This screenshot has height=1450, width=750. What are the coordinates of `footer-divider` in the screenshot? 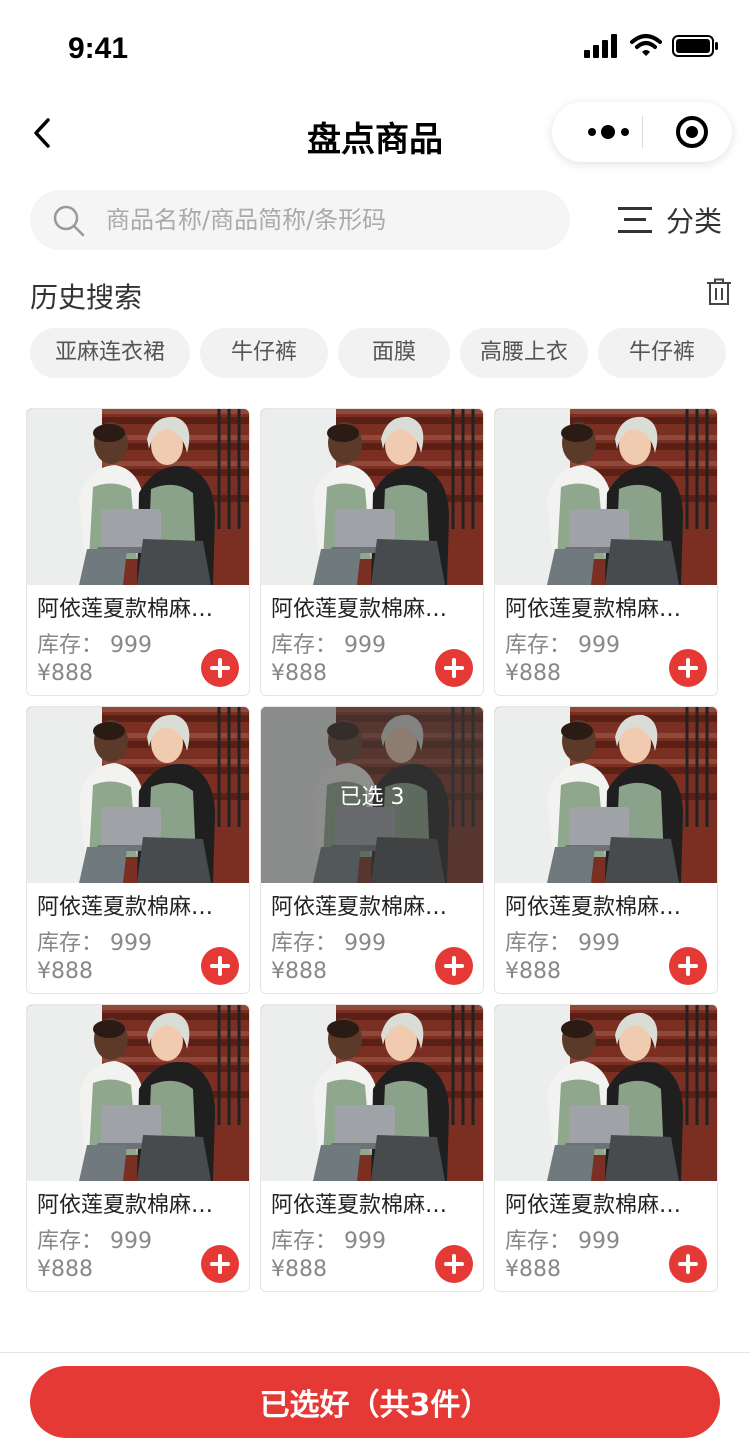 It's located at (375, 1352).